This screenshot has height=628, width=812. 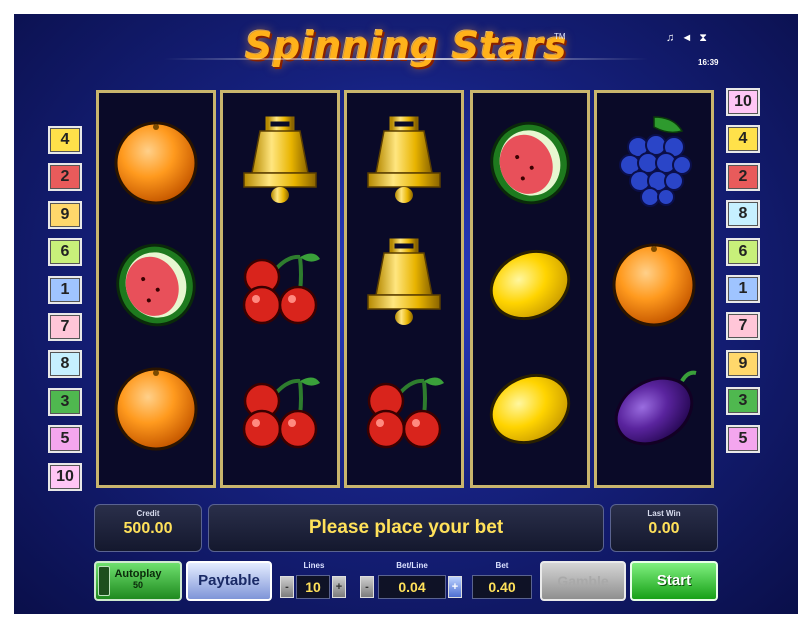 I want to click on payline-badge-right: 7, so click(x=743, y=326).